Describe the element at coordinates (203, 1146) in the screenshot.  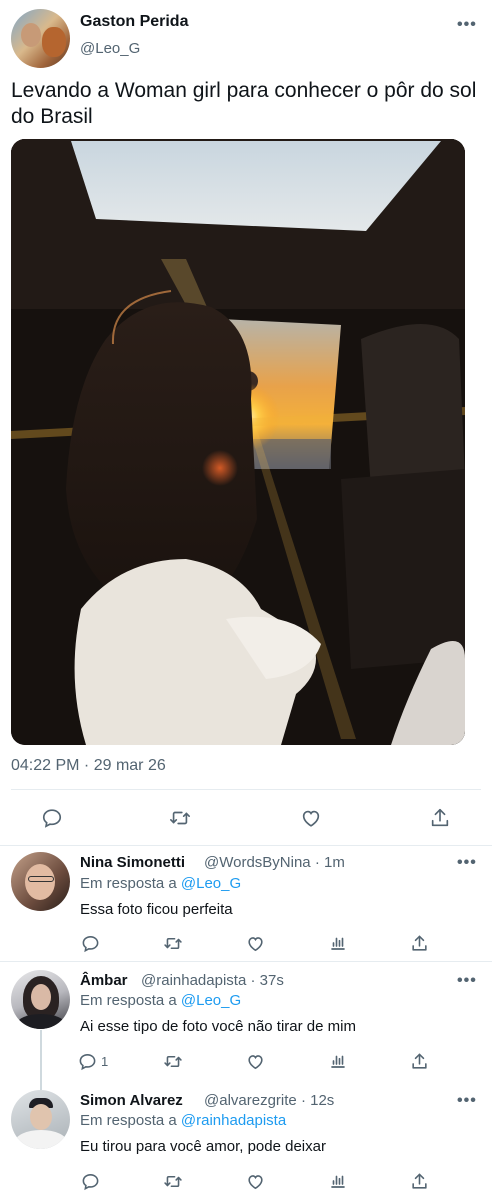
I see `reply-text: Eu tirou para você amor, pode deixar` at that location.